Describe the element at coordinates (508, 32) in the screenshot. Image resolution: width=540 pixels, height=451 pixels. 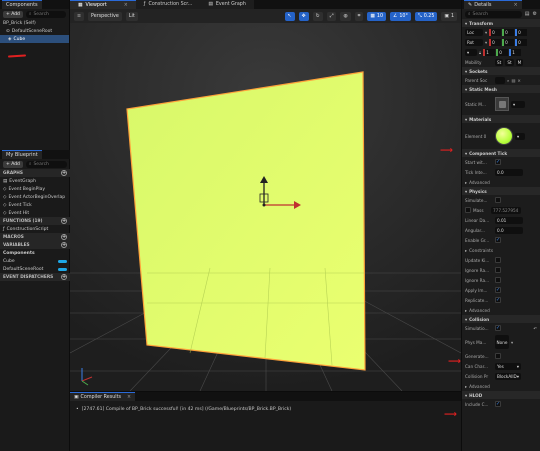
I see `location-y-field: 0` at that location.